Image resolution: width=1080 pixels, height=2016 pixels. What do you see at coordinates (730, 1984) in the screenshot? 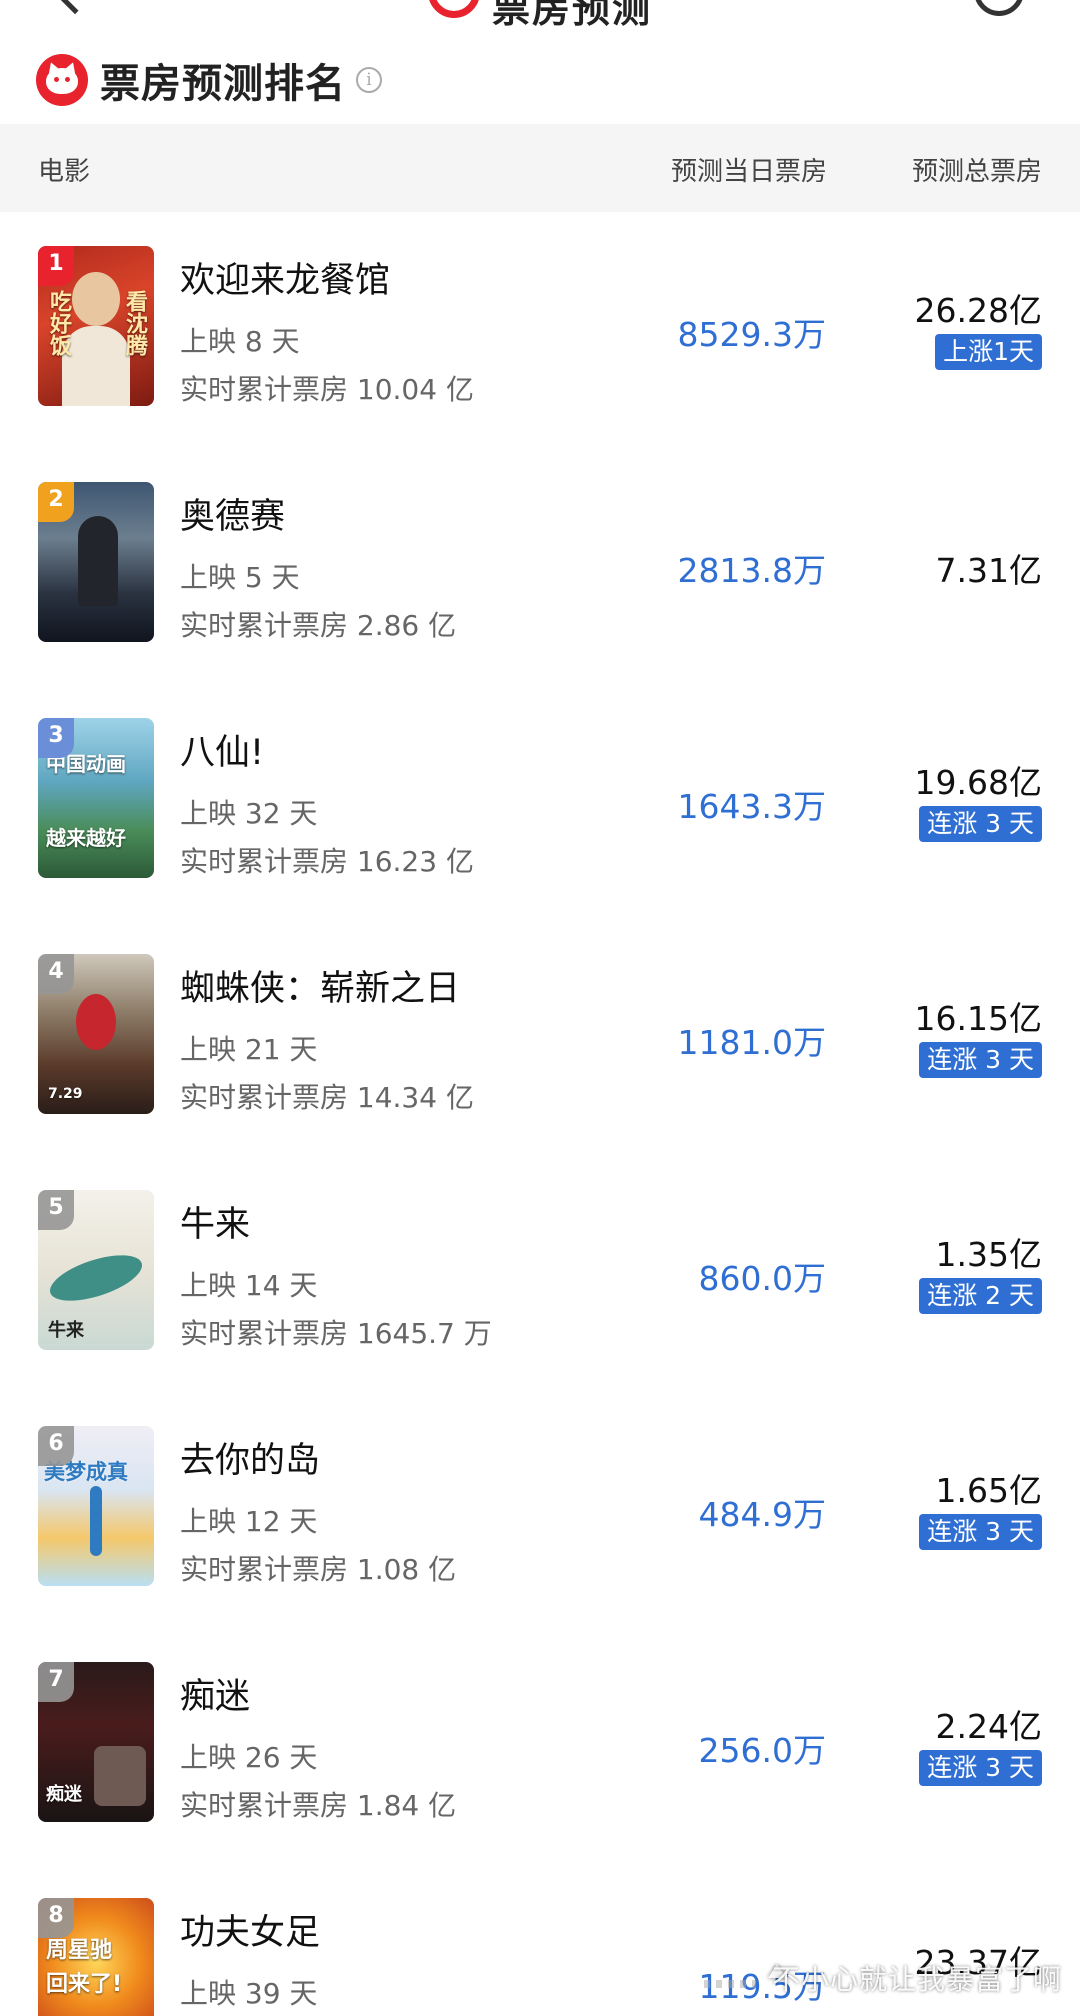
I see `watermark-dots` at bounding box center [730, 1984].